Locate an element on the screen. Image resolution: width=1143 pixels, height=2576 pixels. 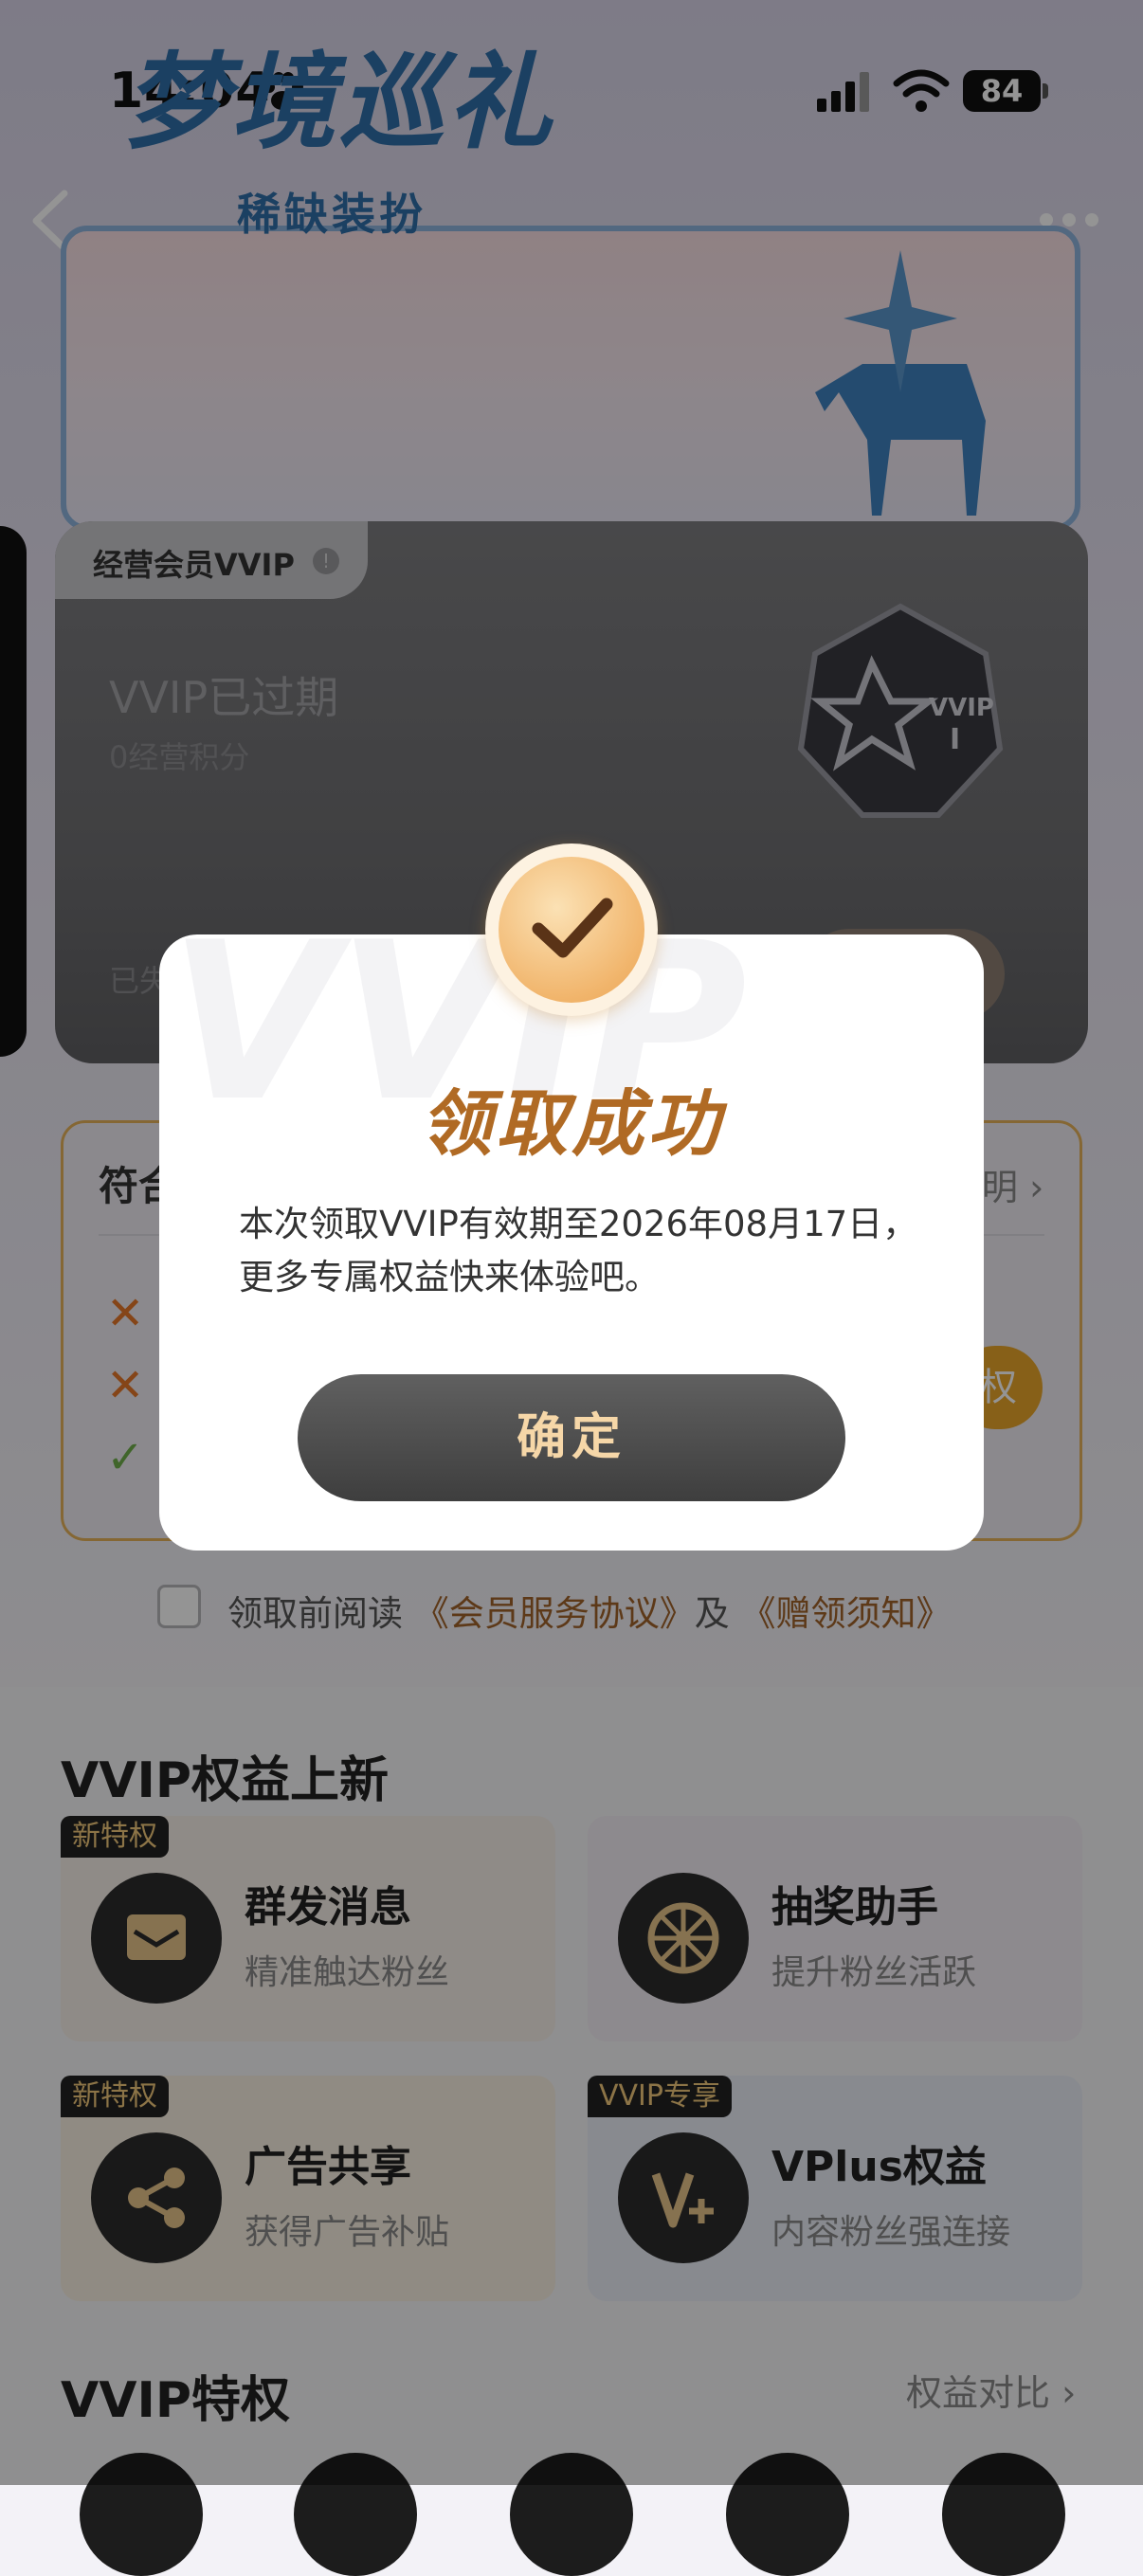
confirm-button: 确定 is located at coordinates (571, 1437).